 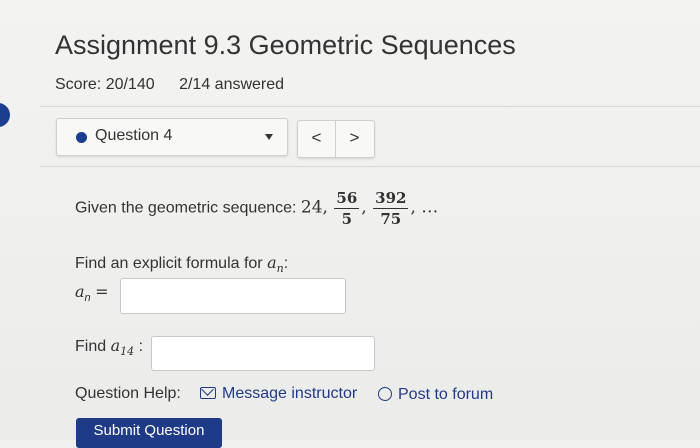 What do you see at coordinates (127, 351) in the screenshot?
I see `var-sub: 14` at bounding box center [127, 351].